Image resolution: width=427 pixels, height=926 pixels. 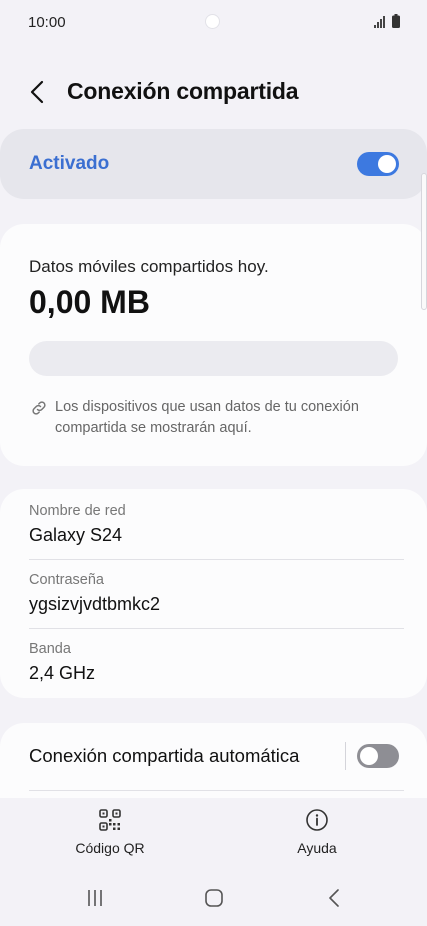 I want to click on band-label: Banda, so click(x=50, y=649).